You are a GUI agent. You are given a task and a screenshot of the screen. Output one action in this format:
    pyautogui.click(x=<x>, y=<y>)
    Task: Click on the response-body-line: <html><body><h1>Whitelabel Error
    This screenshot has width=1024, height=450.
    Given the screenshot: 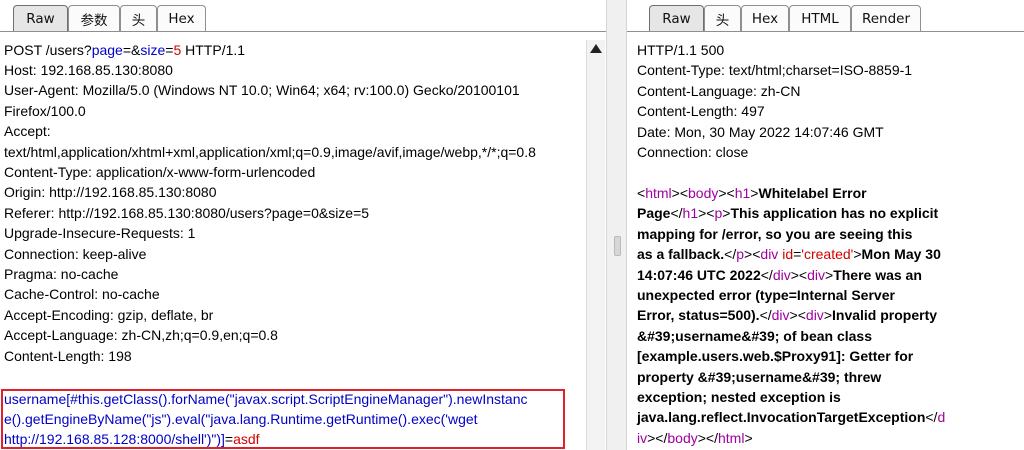 What is the action you would take?
    pyautogui.click(x=752, y=193)
    